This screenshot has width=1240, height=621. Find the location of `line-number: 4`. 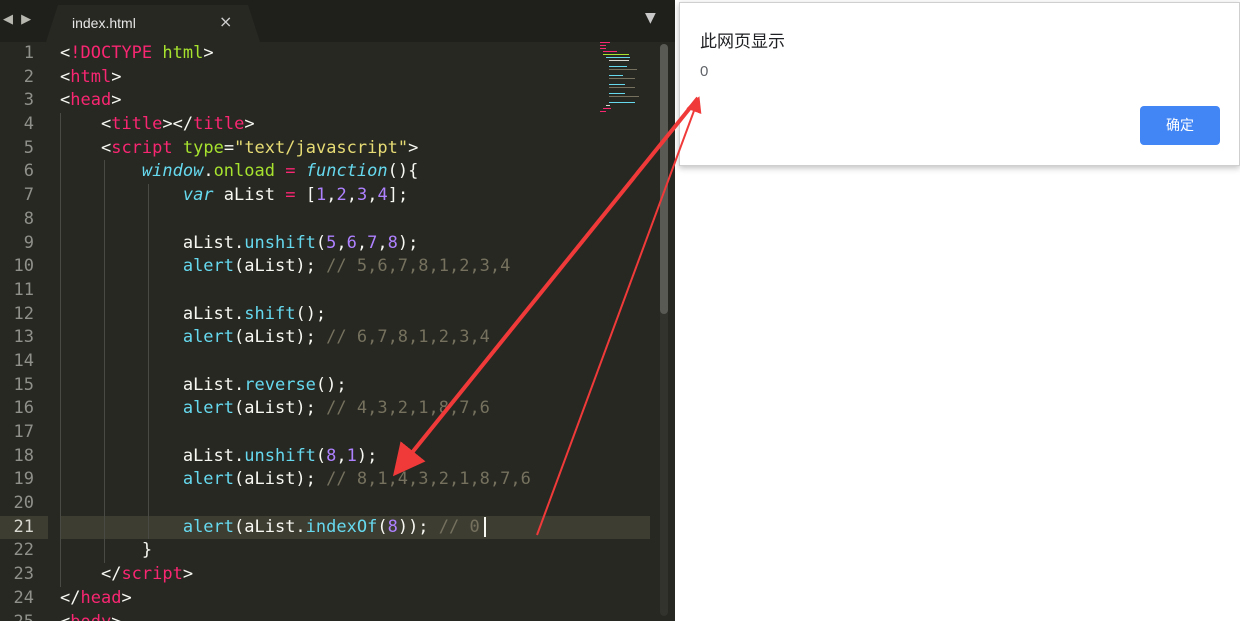

line-number: 4 is located at coordinates (28, 124).